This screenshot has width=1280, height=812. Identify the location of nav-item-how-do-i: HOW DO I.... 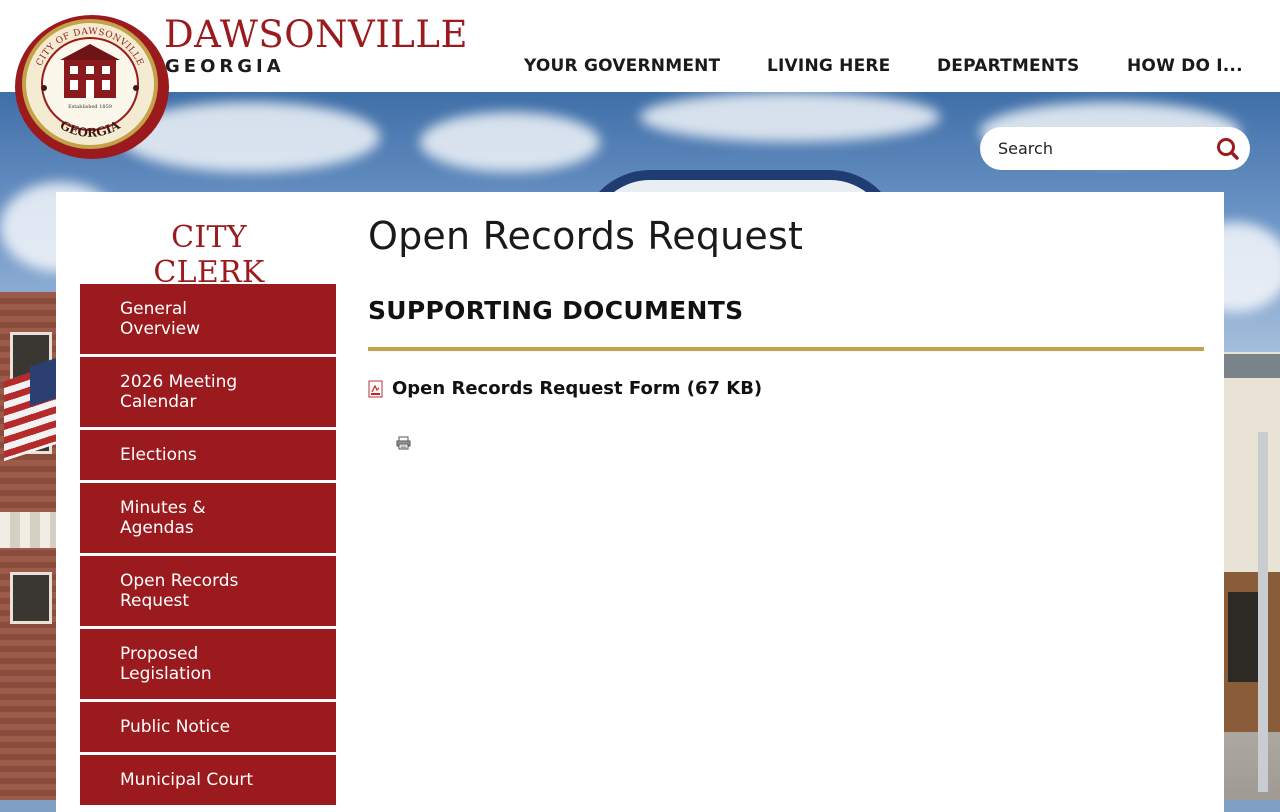
(1185, 66).